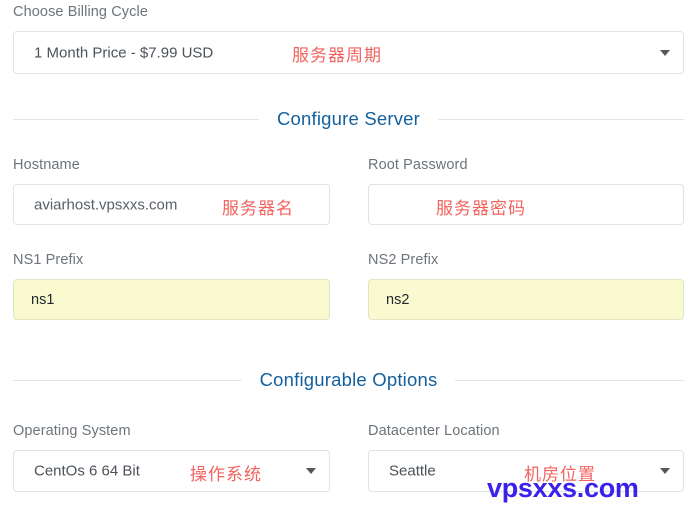 The height and width of the screenshot is (505, 697). Describe the element at coordinates (80, 12) in the screenshot. I see `billing-cycle-label: Choose Billing Cycle` at that location.